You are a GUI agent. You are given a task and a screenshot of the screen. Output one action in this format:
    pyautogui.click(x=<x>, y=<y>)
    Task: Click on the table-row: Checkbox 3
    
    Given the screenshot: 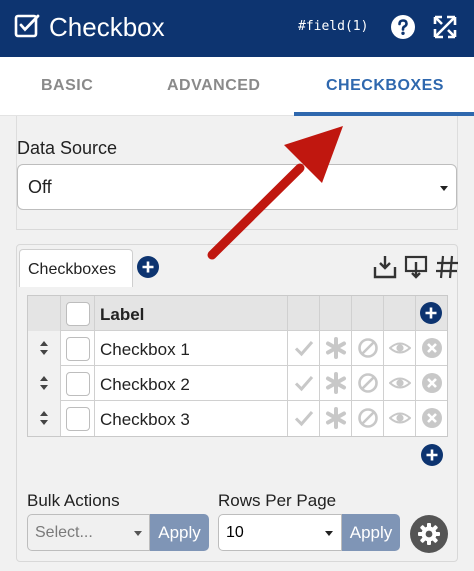 What is the action you would take?
    pyautogui.click(x=237, y=418)
    